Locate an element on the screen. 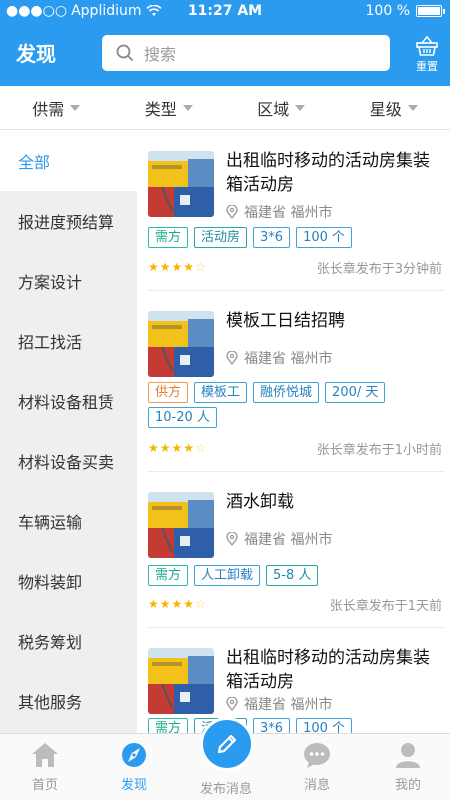 The height and width of the screenshot is (800, 450). tag-item: 200/ 天 is located at coordinates (355, 392).